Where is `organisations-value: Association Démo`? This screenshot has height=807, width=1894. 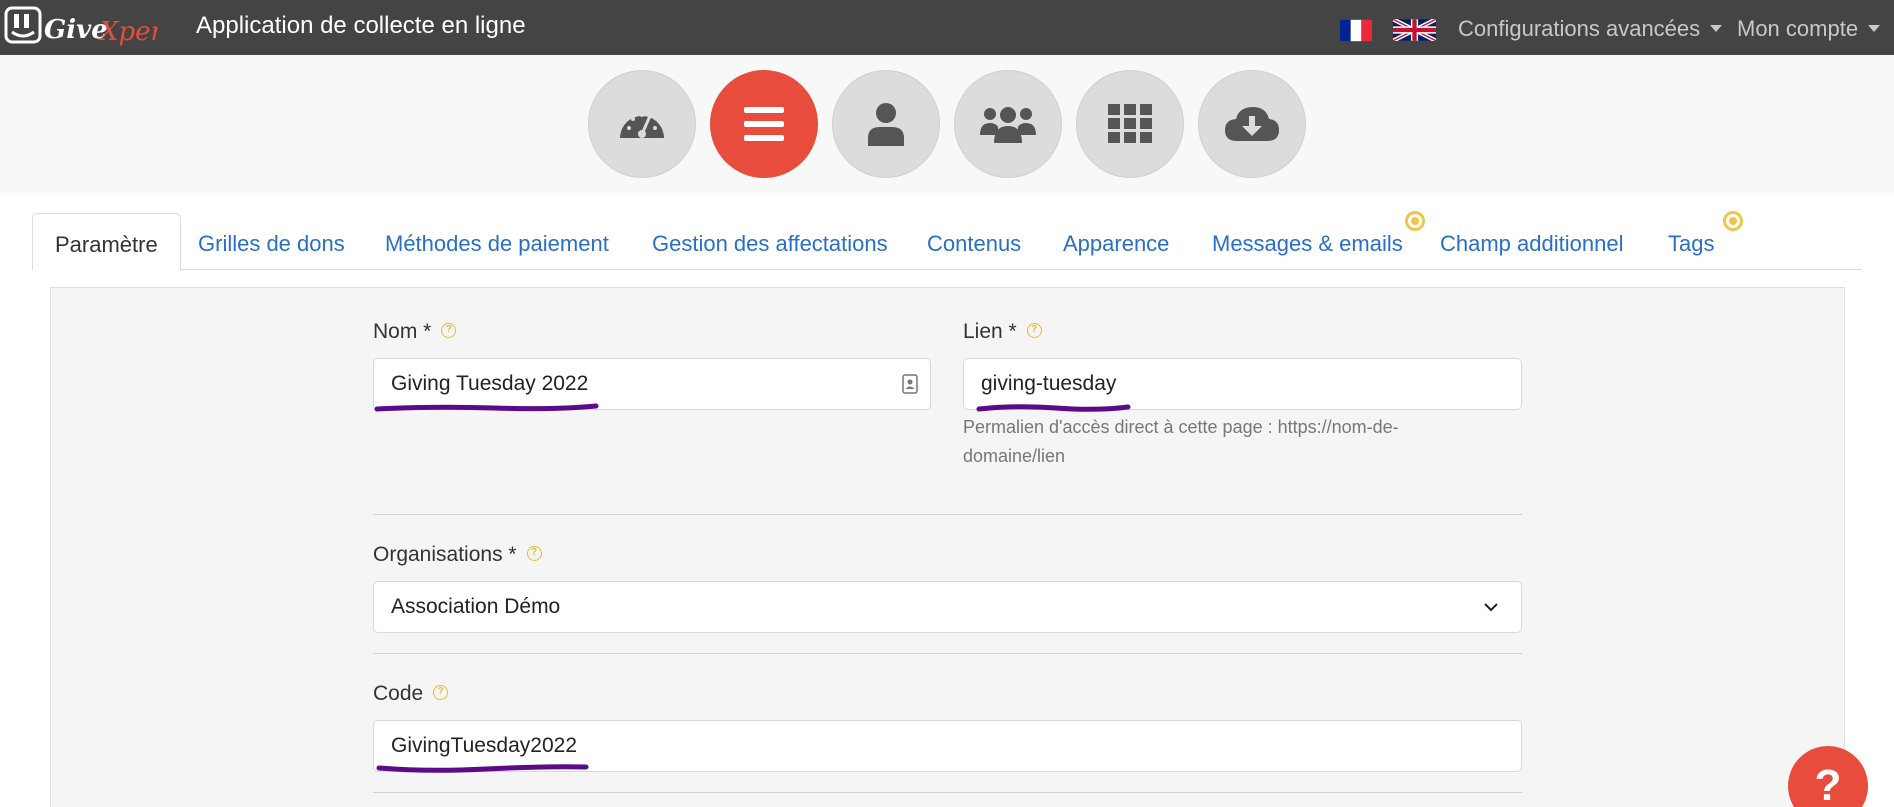 organisations-value: Association Démo is located at coordinates (476, 606).